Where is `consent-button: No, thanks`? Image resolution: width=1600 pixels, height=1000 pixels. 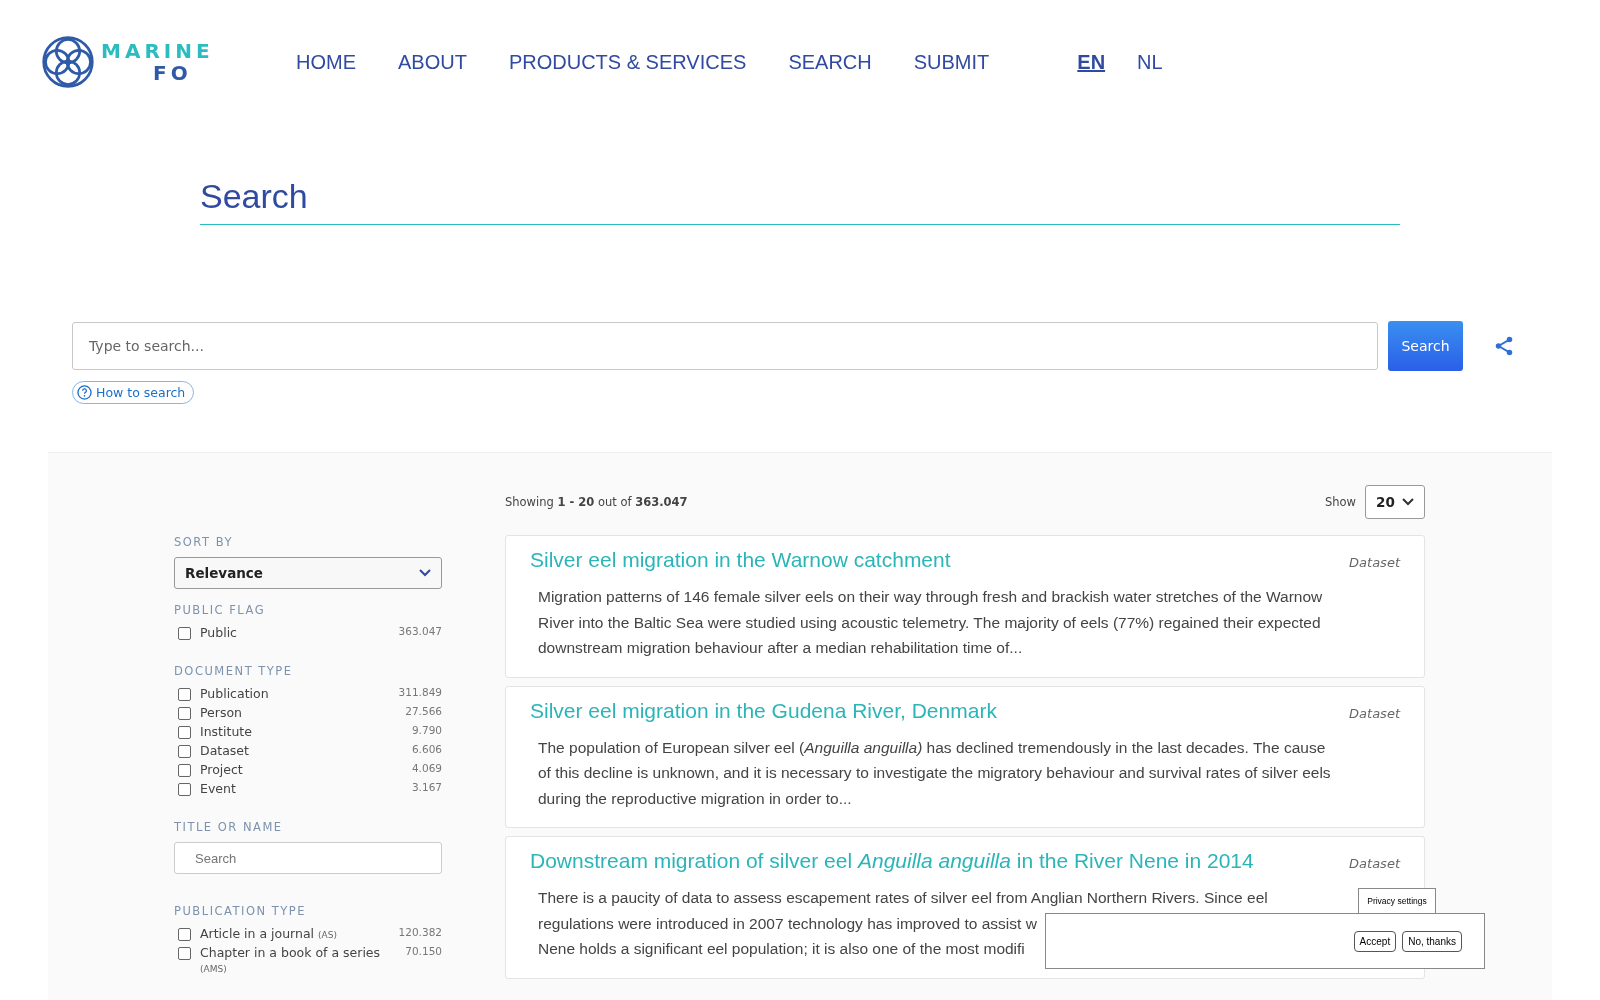
consent-button: No, thanks is located at coordinates (1432, 941).